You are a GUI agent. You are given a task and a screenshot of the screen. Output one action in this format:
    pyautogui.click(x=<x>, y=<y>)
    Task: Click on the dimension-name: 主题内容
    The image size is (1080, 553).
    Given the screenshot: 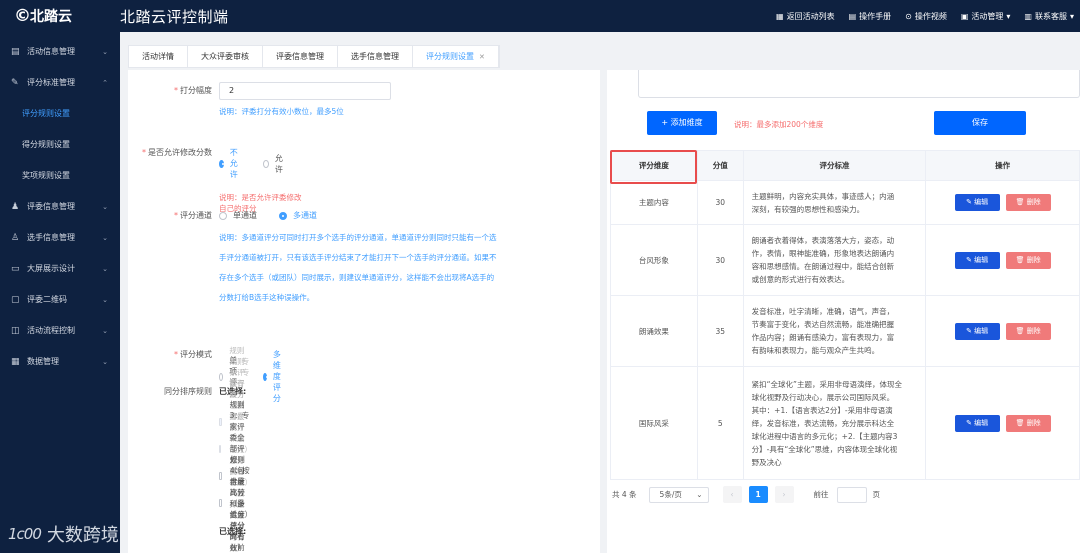 What is the action you would take?
    pyautogui.click(x=654, y=202)
    